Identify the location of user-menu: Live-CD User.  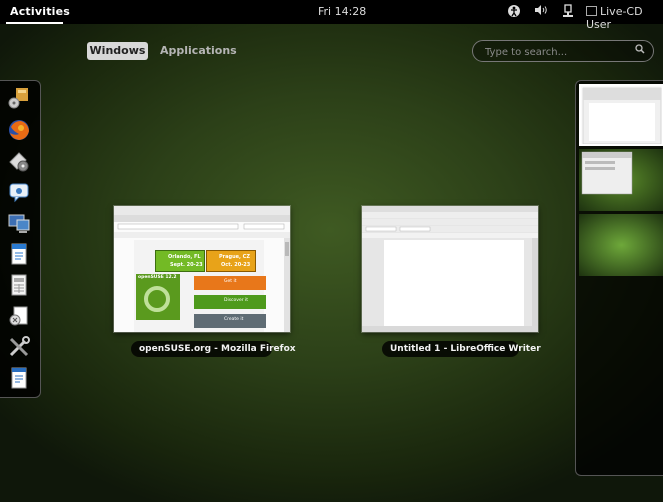
(624, 18).